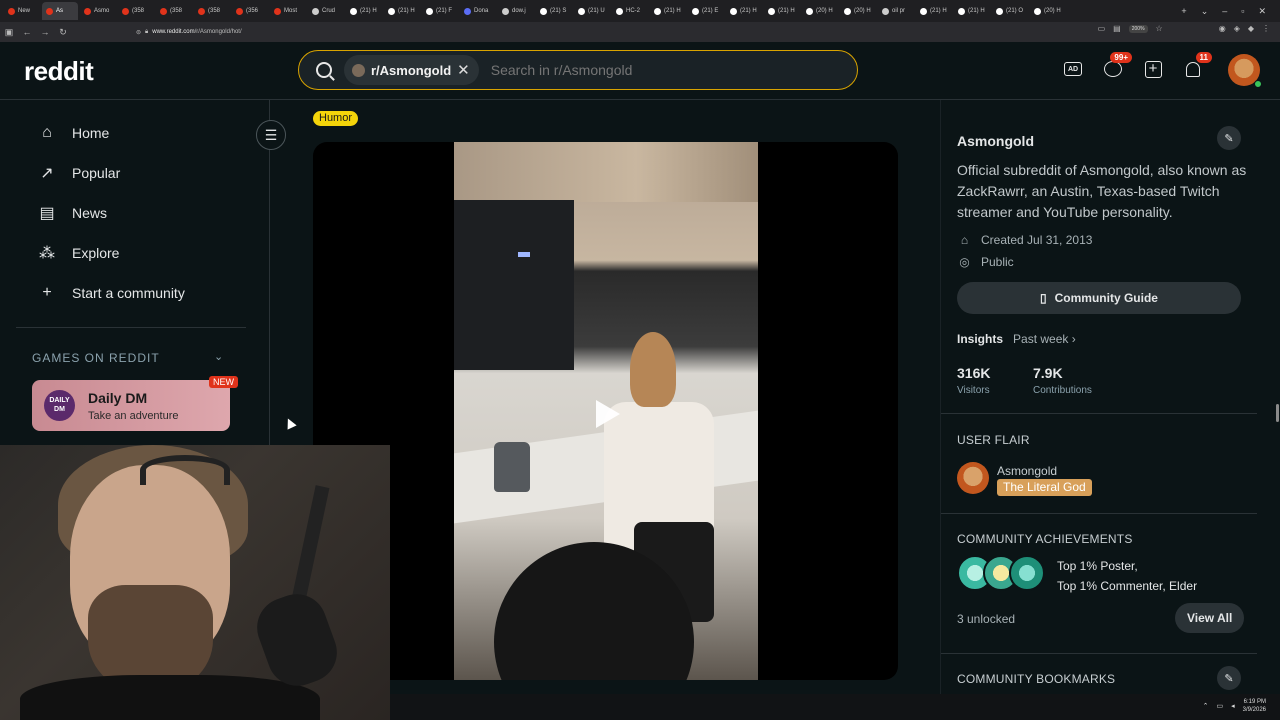 This screenshot has height=720, width=1280. I want to click on post-flair: Humor, so click(336, 118).